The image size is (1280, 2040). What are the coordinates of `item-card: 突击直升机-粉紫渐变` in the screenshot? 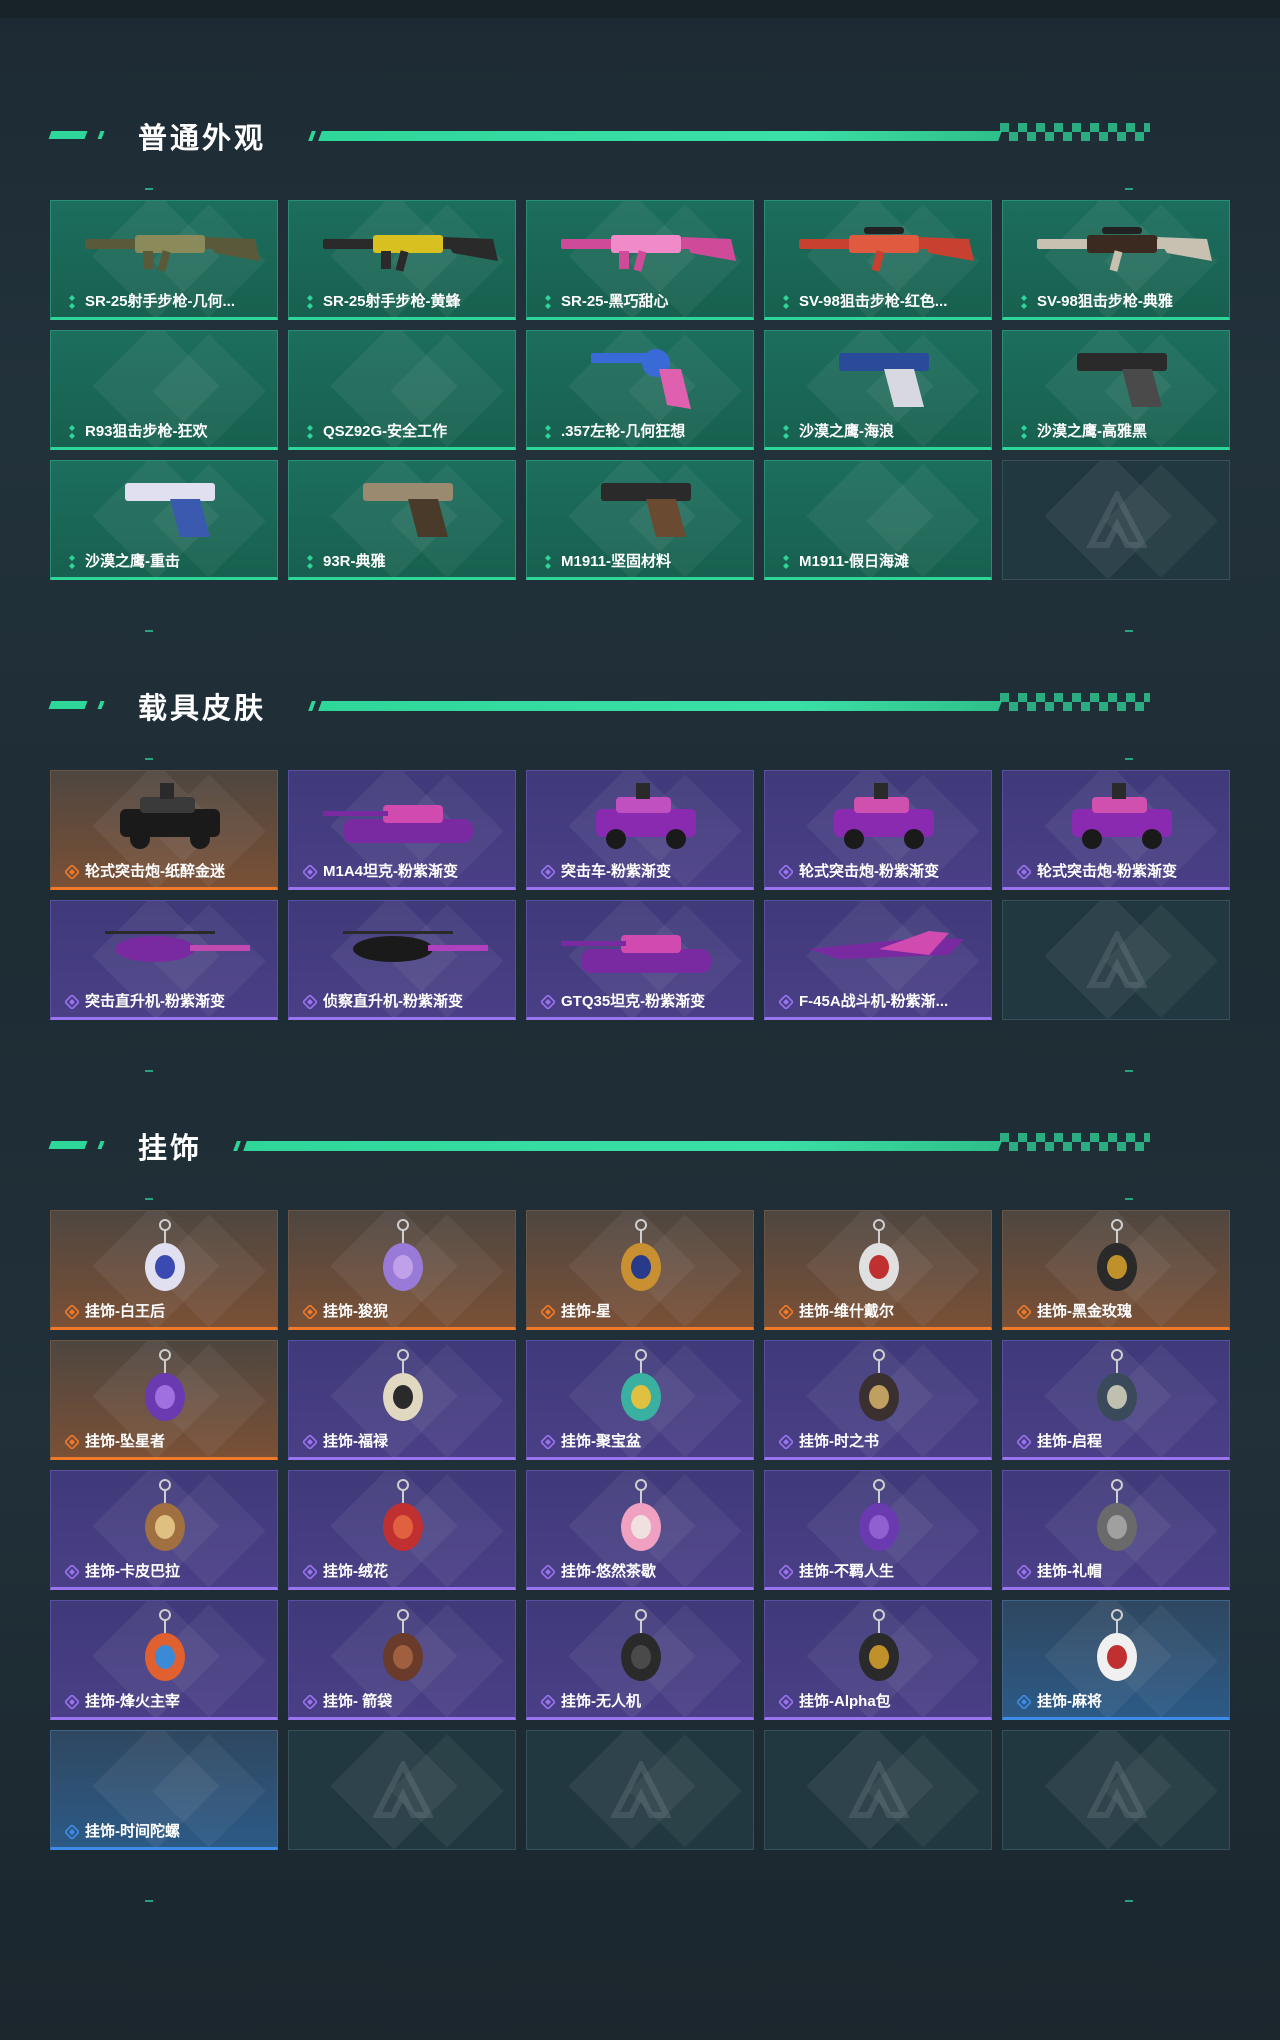 It's located at (164, 960).